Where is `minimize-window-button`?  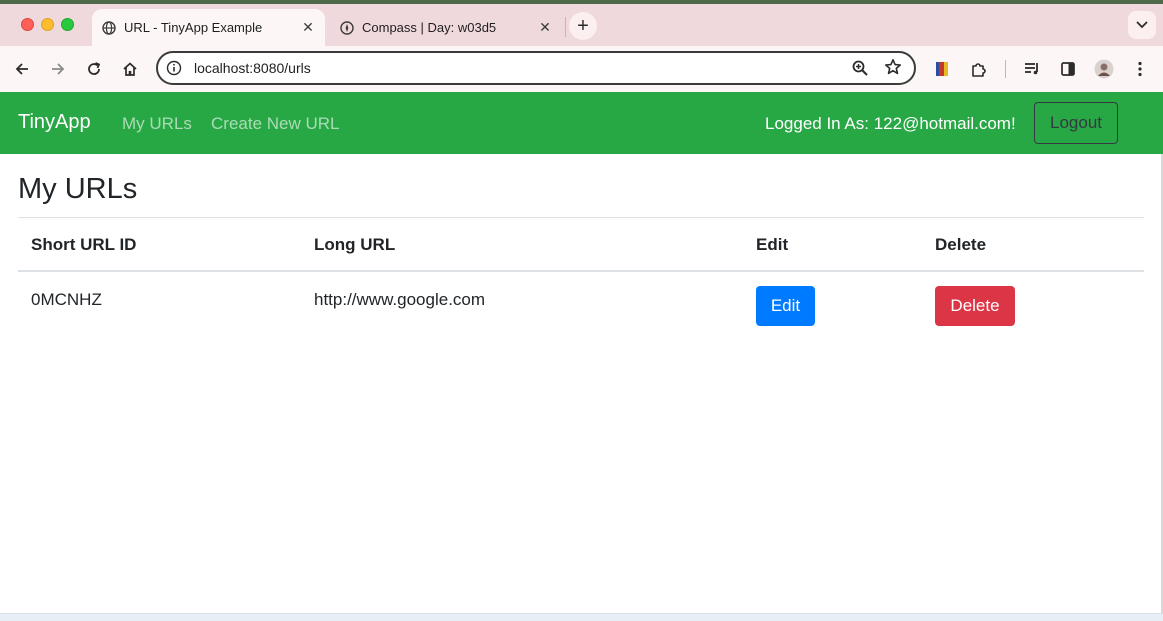 minimize-window-button is located at coordinates (47, 24).